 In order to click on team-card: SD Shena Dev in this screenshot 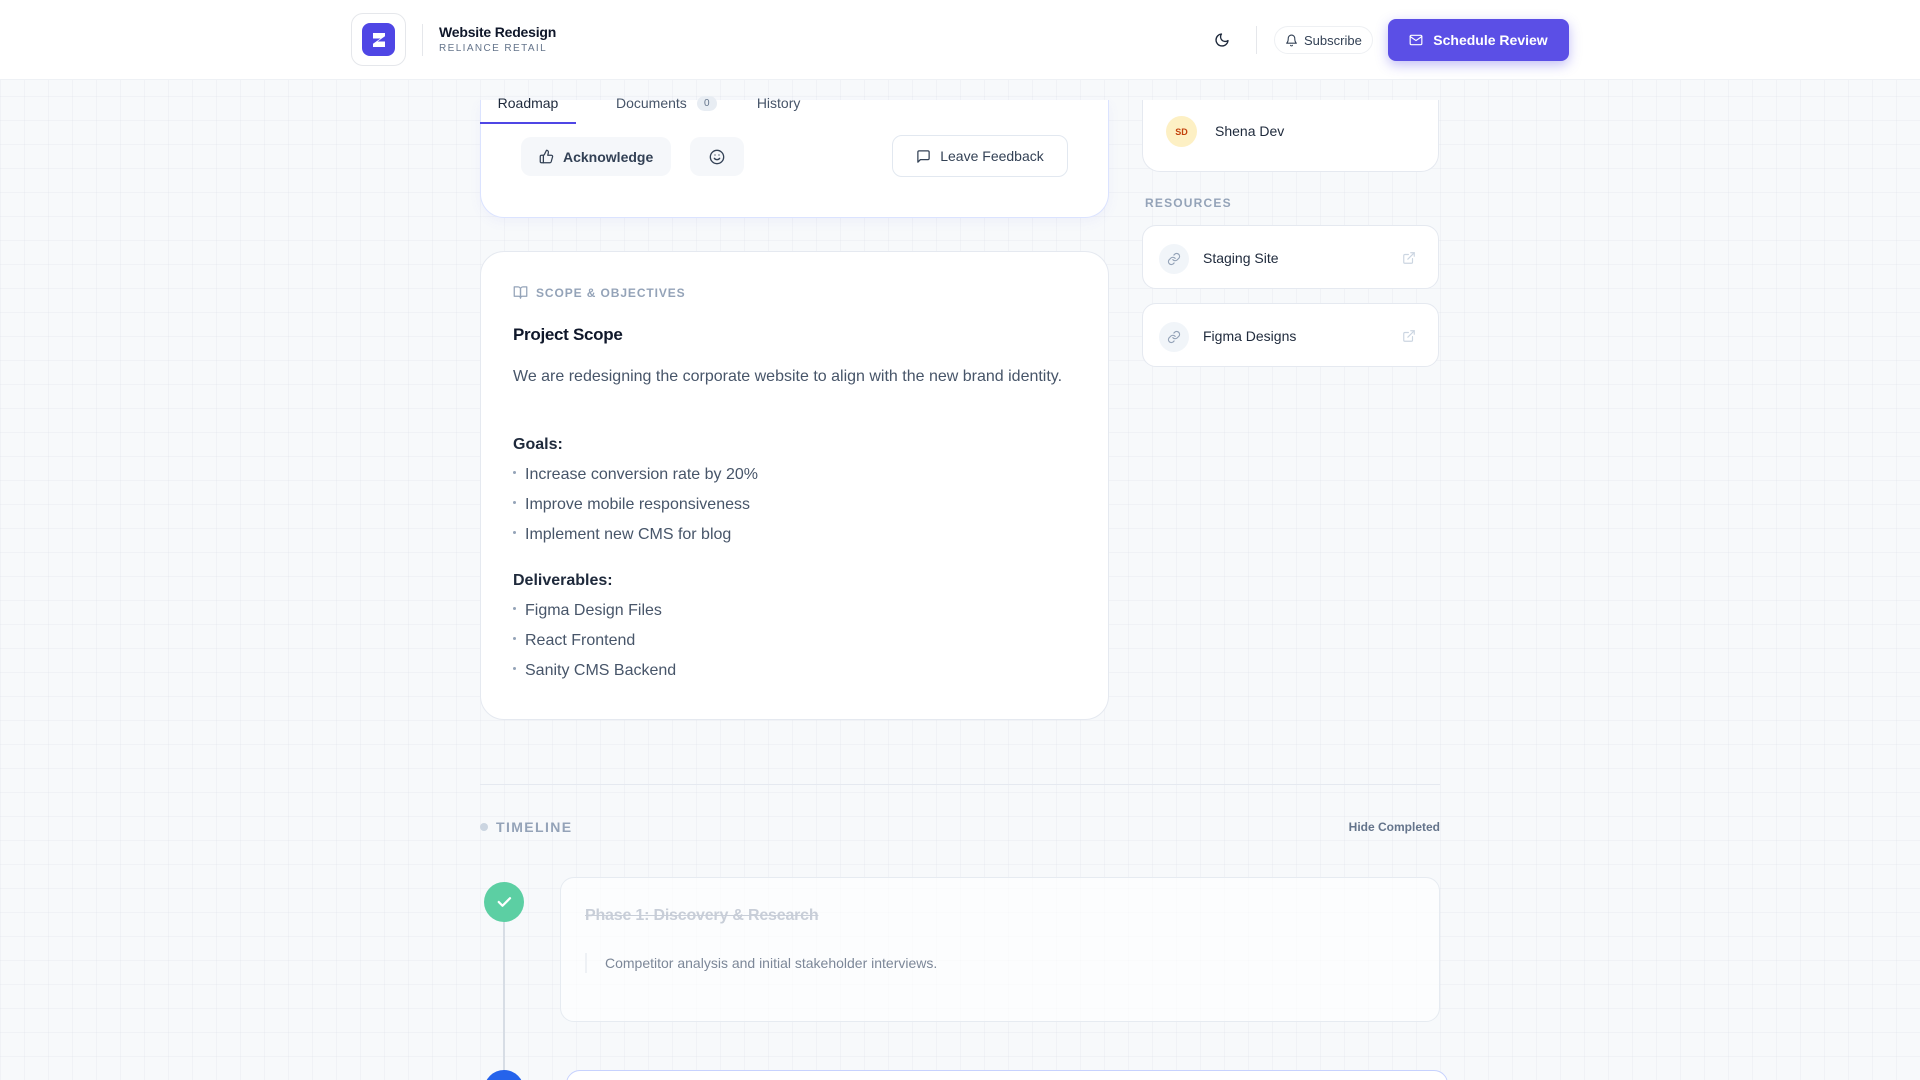, I will do `click(1290, 136)`.